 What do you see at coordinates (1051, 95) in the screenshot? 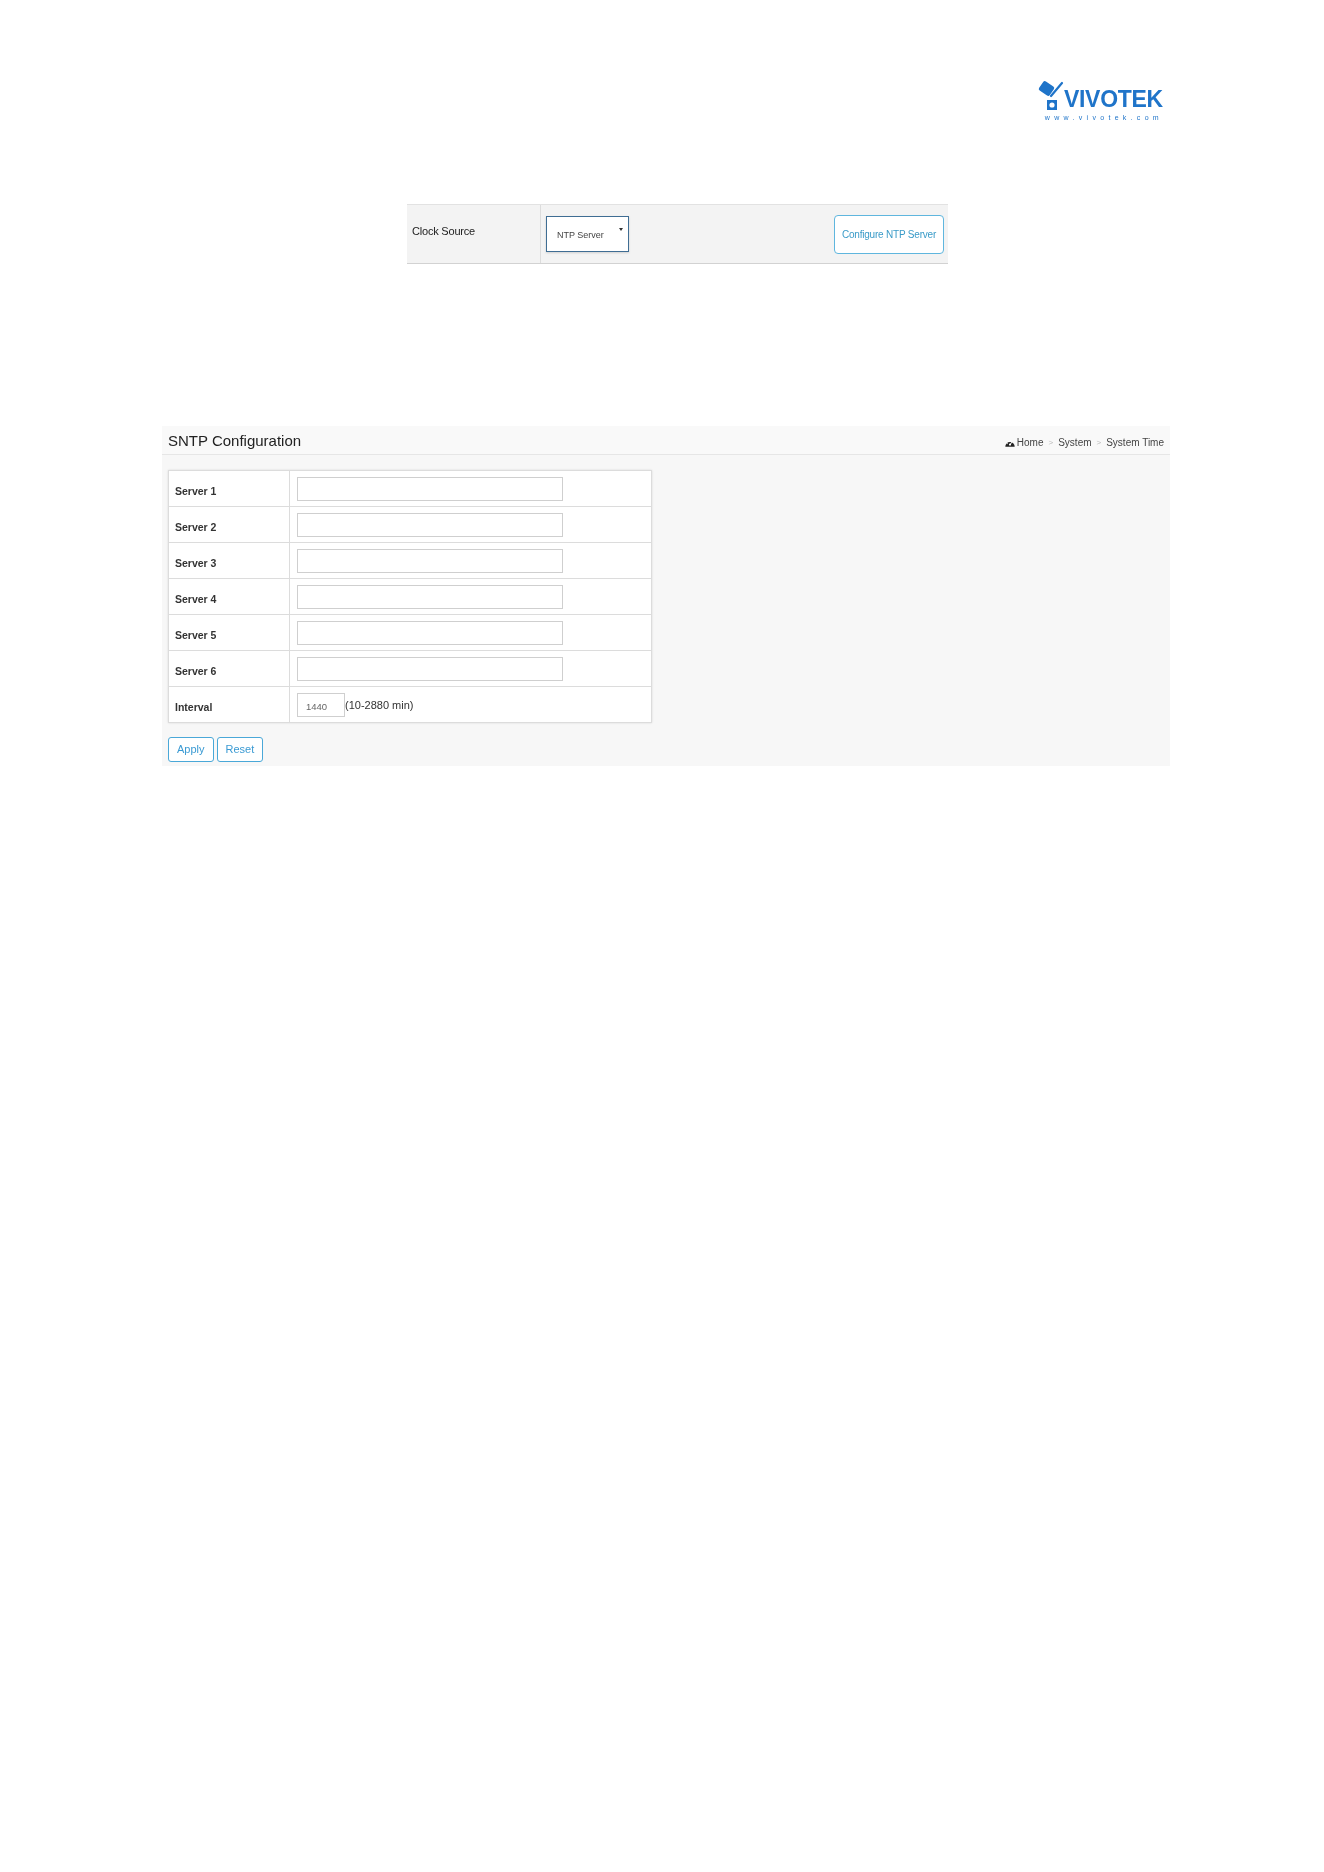
I see `camera-logo-icon` at bounding box center [1051, 95].